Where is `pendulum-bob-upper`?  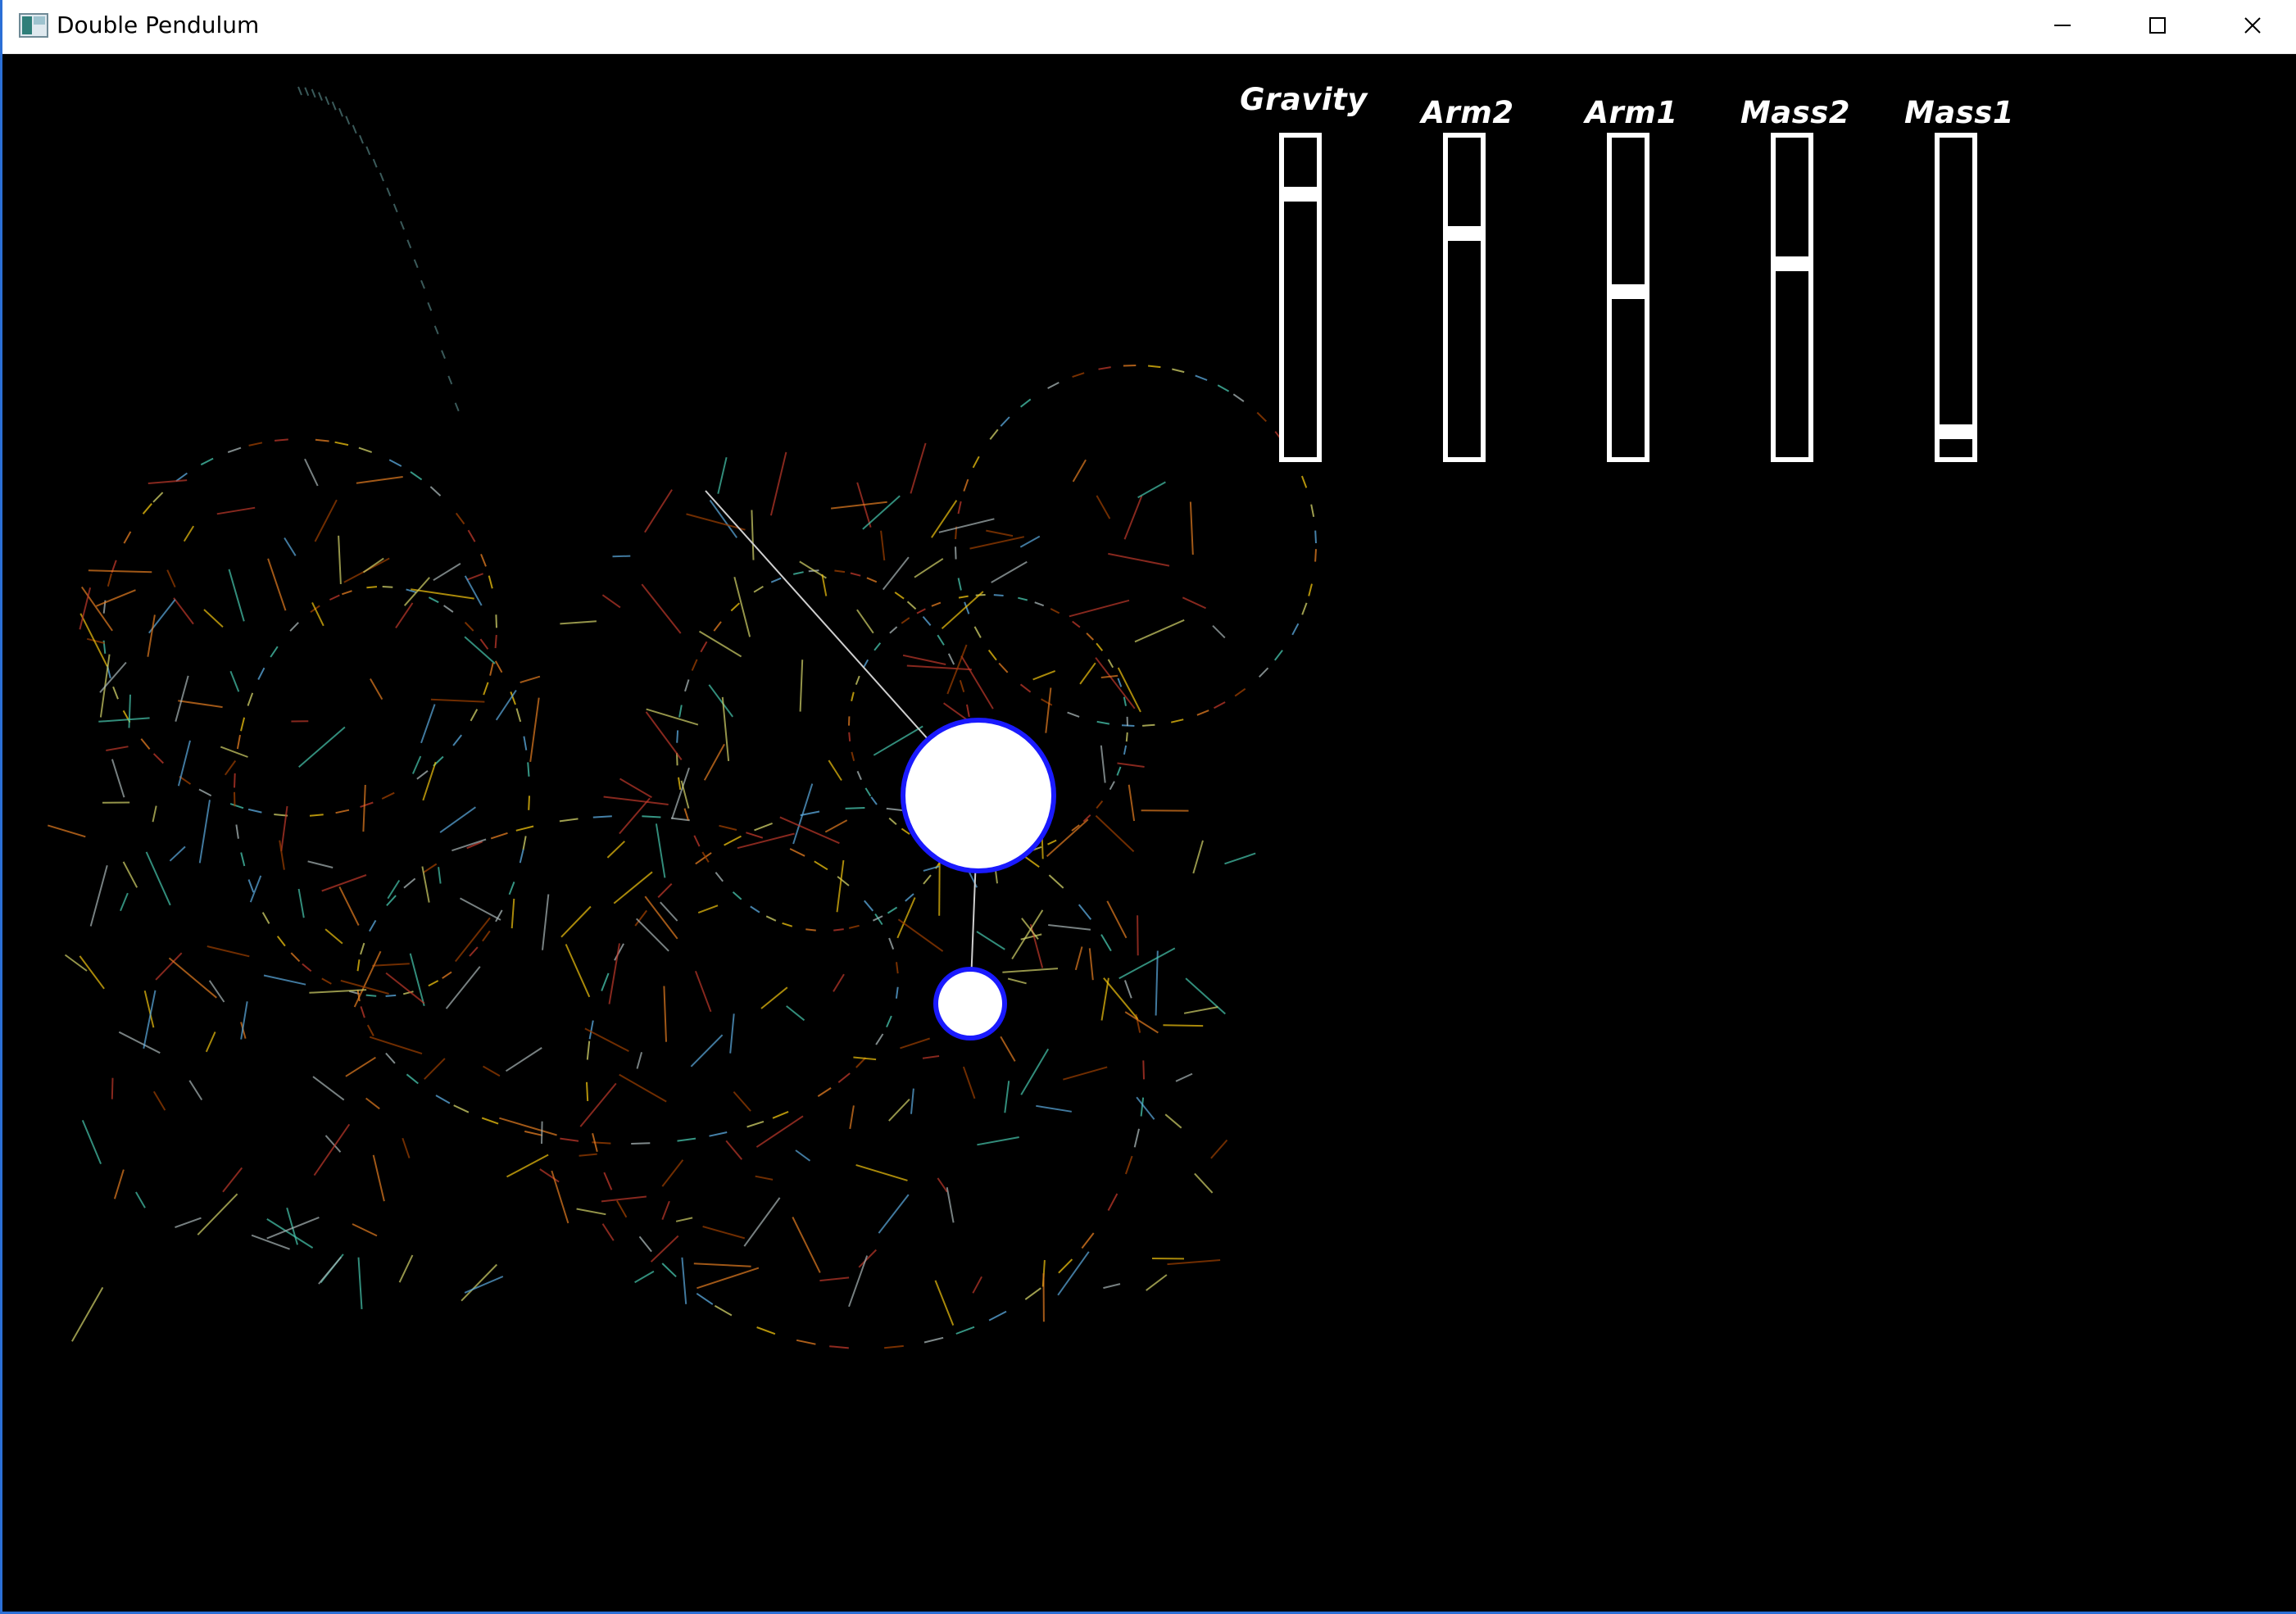
pendulum-bob-upper is located at coordinates (978, 795).